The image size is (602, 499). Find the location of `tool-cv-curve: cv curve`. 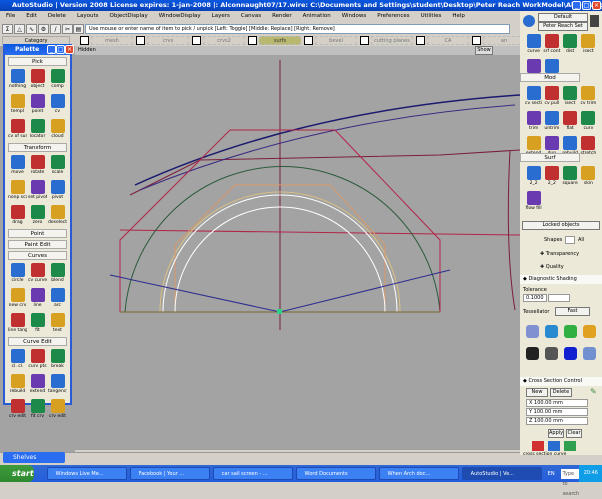

tool-cv-curve: cv curve is located at coordinates (37, 273).